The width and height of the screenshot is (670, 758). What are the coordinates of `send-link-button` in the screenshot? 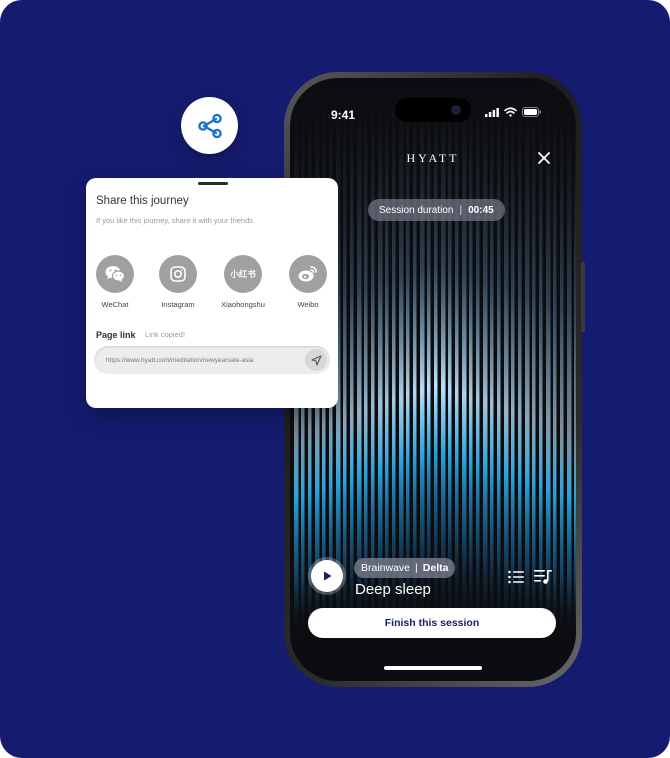 It's located at (316, 360).